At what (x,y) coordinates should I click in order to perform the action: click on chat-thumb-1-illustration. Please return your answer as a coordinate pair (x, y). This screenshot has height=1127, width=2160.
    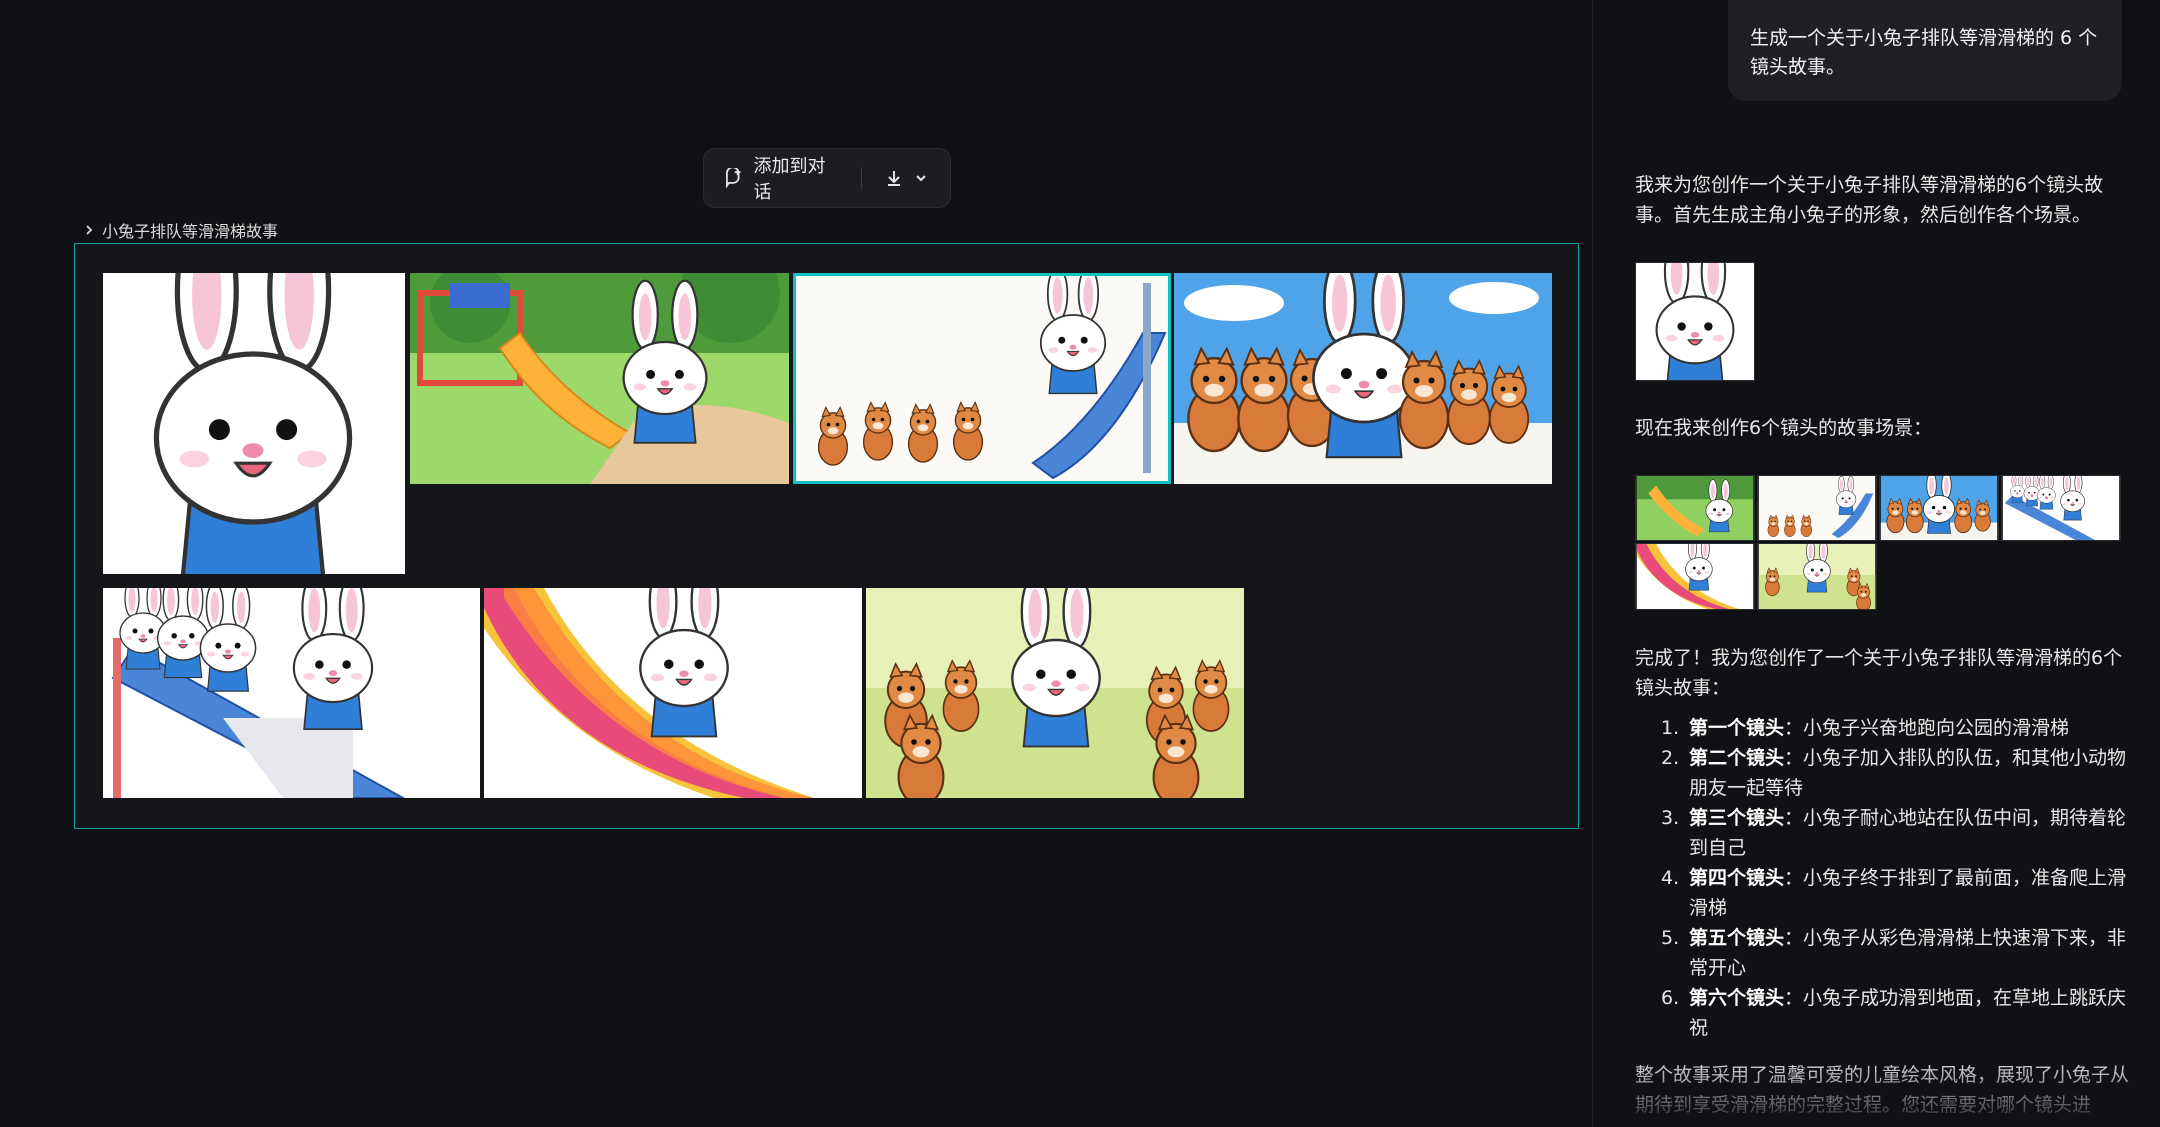
    Looking at the image, I should click on (1695, 508).